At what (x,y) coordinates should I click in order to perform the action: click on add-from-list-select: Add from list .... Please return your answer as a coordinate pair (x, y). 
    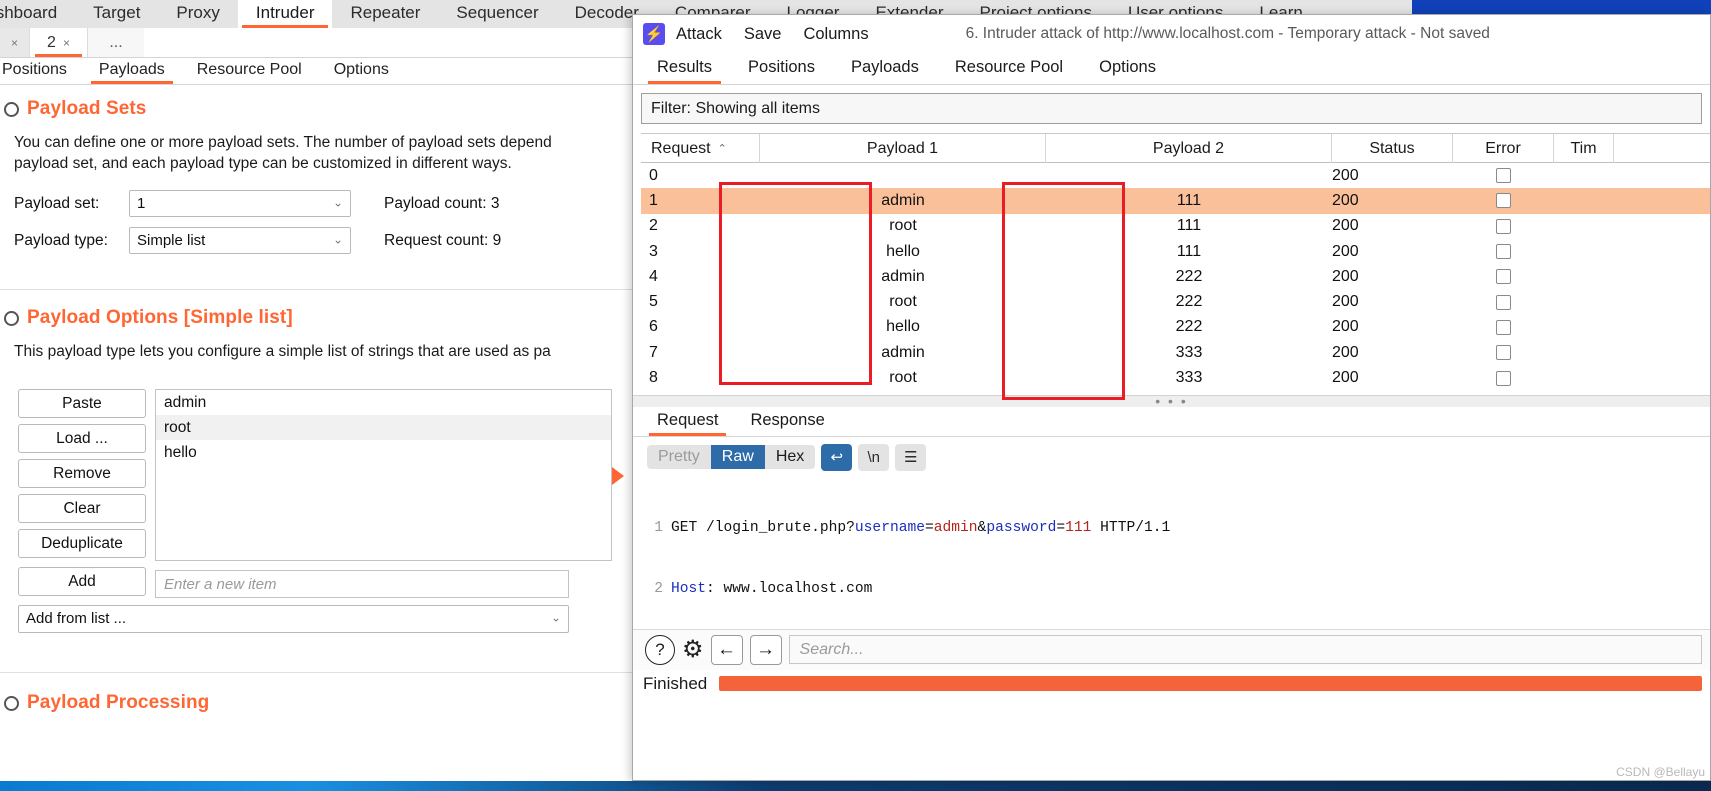
    Looking at the image, I should click on (293, 619).